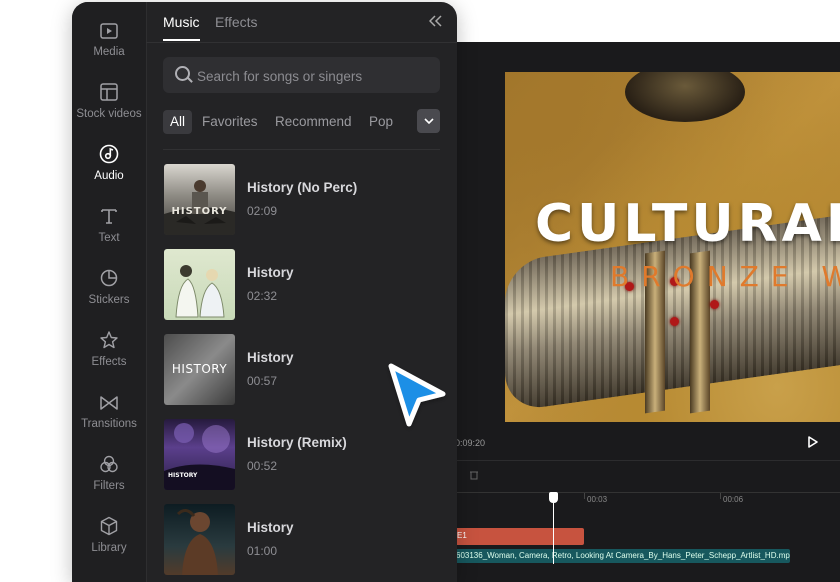 The image size is (840, 582). Describe the element at coordinates (109, 467) in the screenshot. I see `filters-icon` at that location.